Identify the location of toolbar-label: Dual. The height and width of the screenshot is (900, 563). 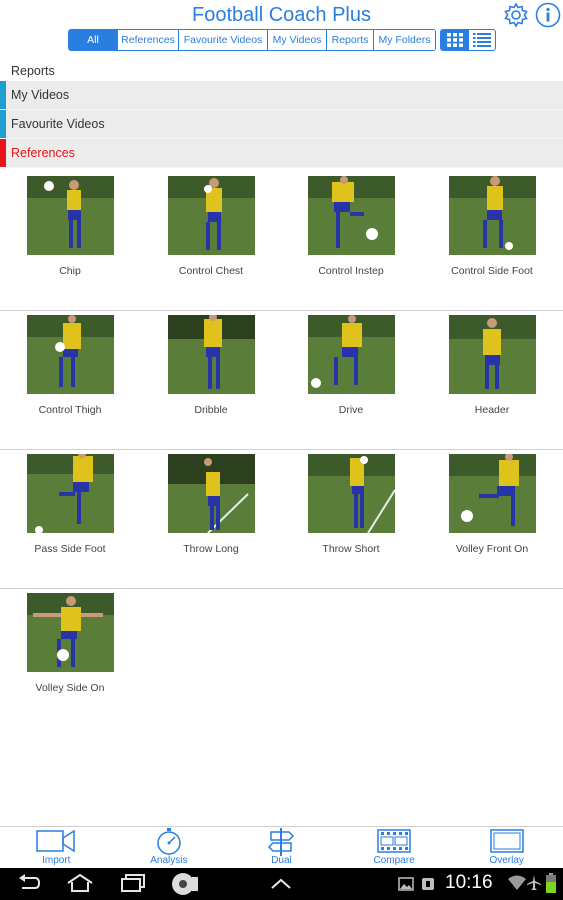
(281, 860).